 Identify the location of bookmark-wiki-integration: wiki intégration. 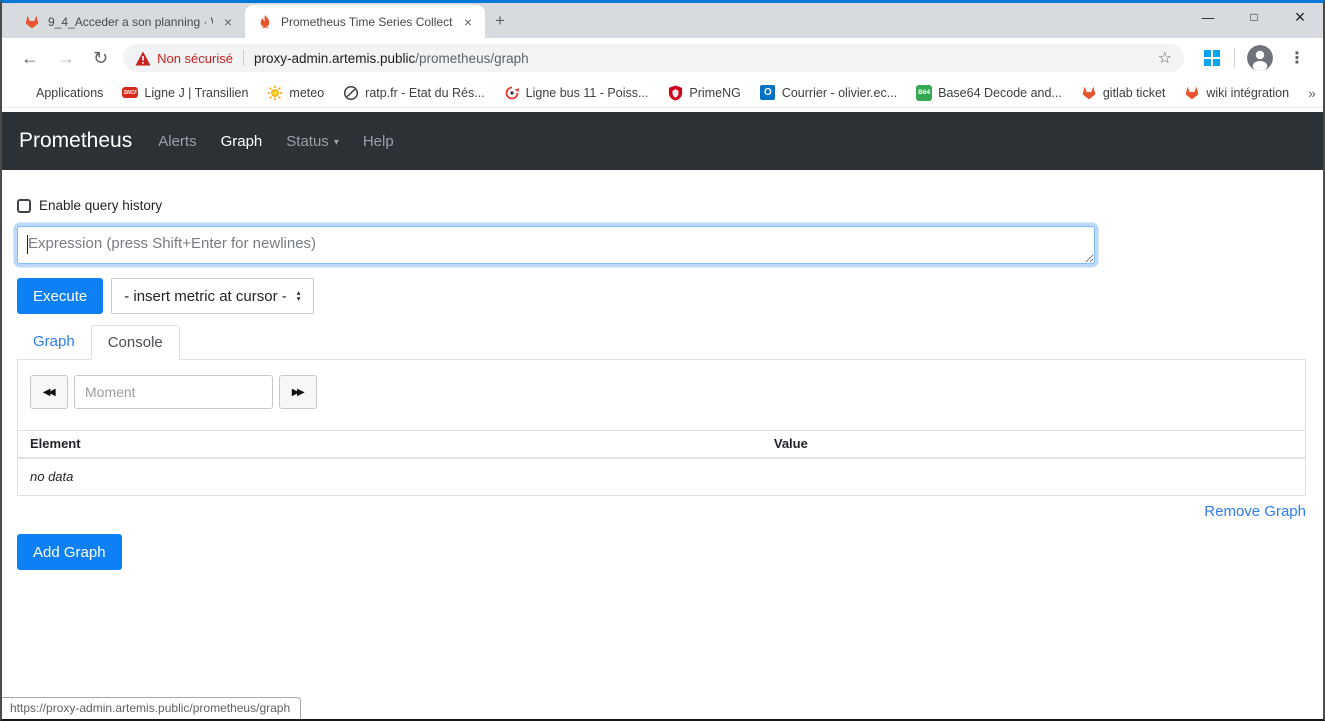
(1236, 93).